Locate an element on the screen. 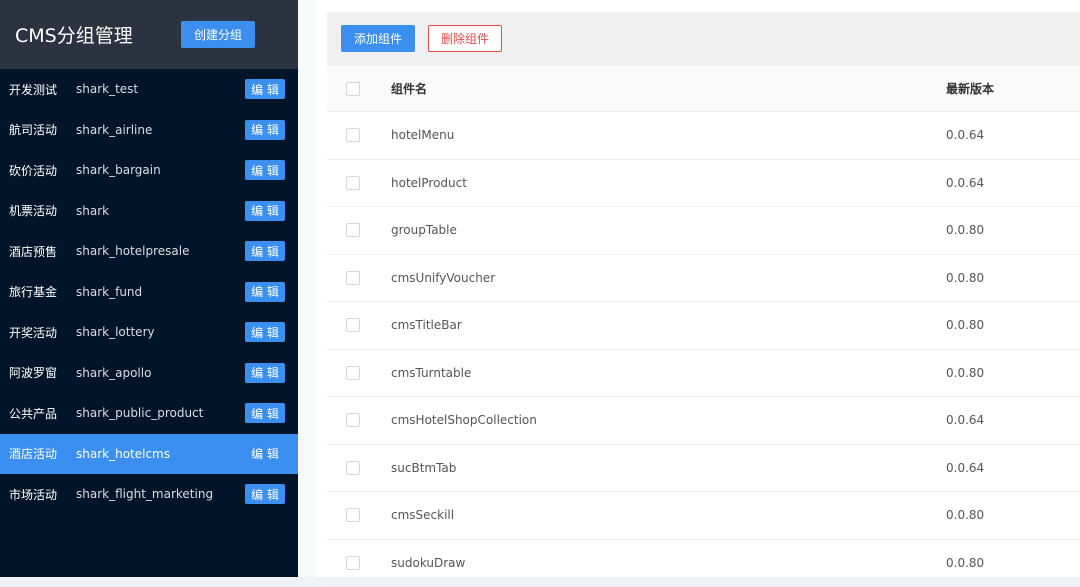  group-key: shark_lottery is located at coordinates (115, 332).